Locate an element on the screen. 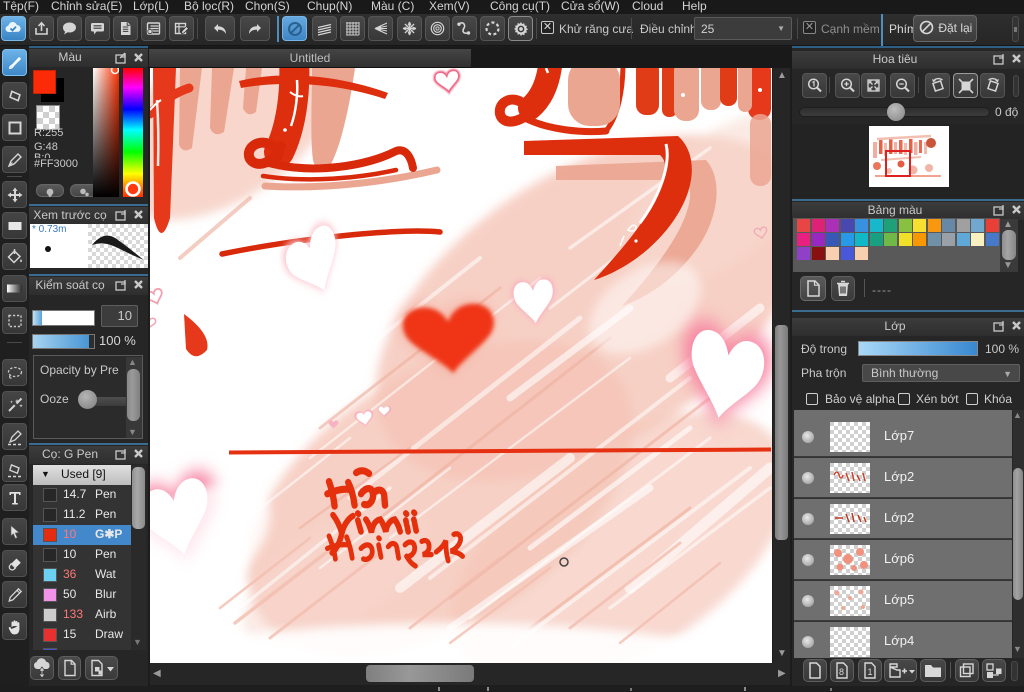 The width and height of the screenshot is (1024, 692). svg-text: 8 is located at coordinates (841, 672).